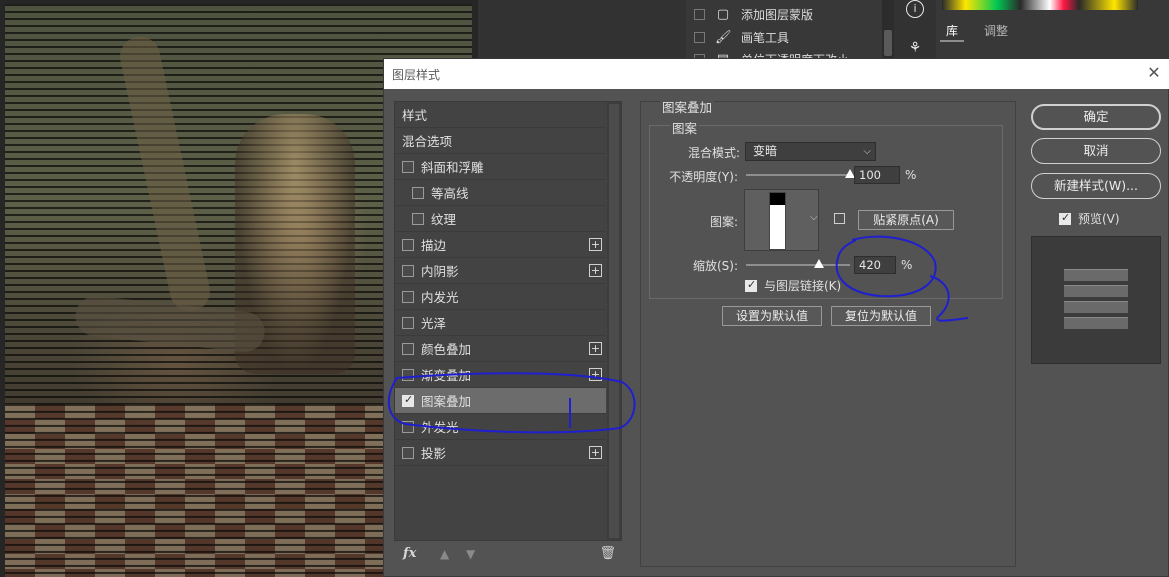 Image resolution: width=1169 pixels, height=577 pixels. Describe the element at coordinates (875, 265) in the screenshot. I see `scale-input: 420` at that location.